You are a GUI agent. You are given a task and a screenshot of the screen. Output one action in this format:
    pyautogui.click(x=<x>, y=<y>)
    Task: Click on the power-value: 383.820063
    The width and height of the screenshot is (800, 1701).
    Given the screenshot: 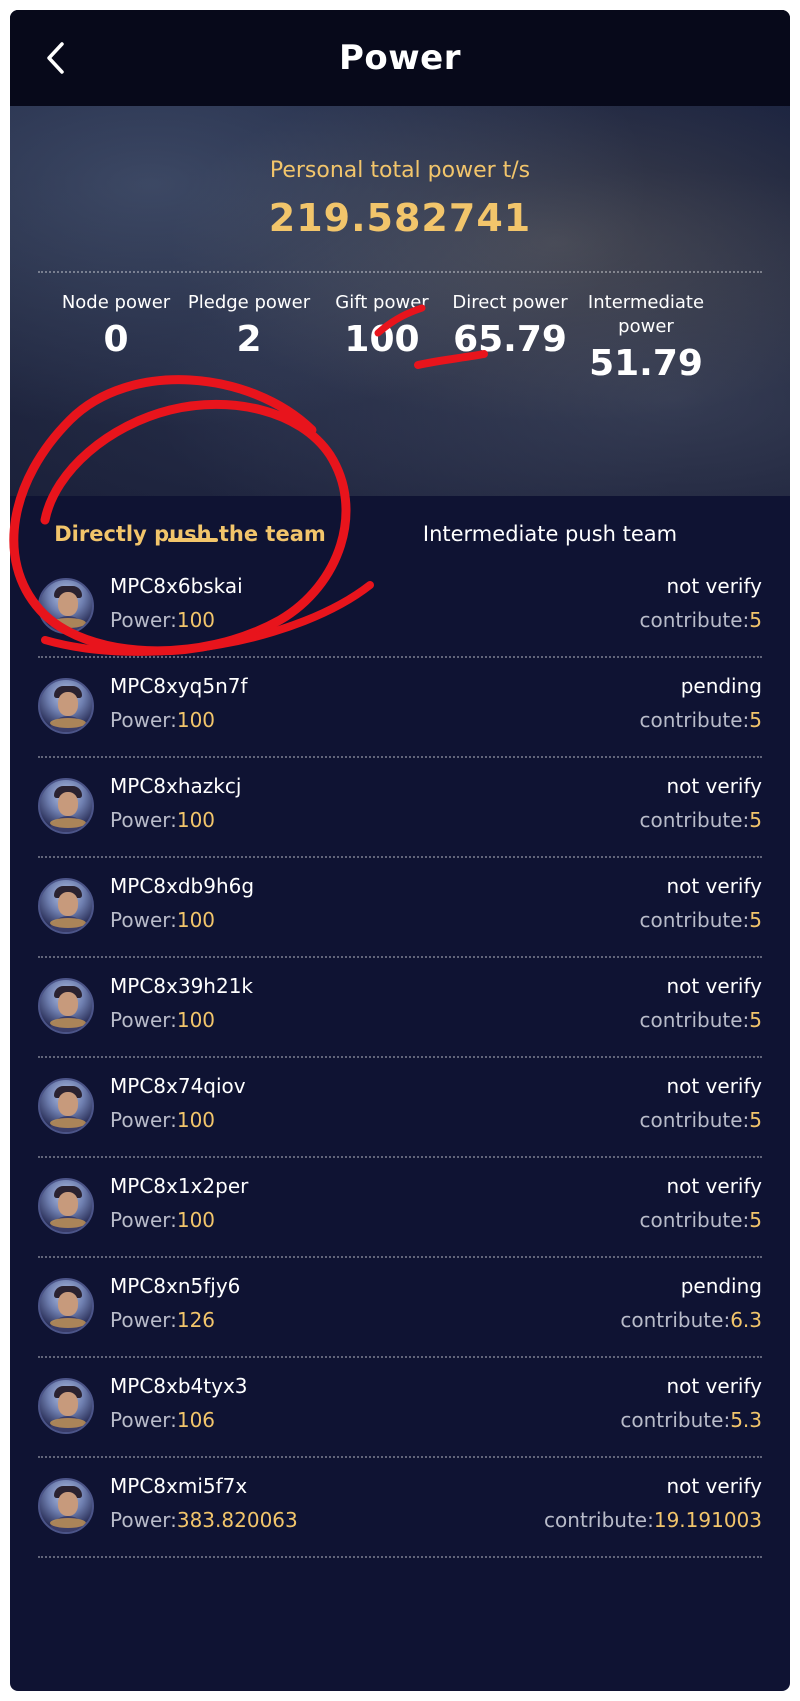 What is the action you would take?
    pyautogui.click(x=237, y=1520)
    